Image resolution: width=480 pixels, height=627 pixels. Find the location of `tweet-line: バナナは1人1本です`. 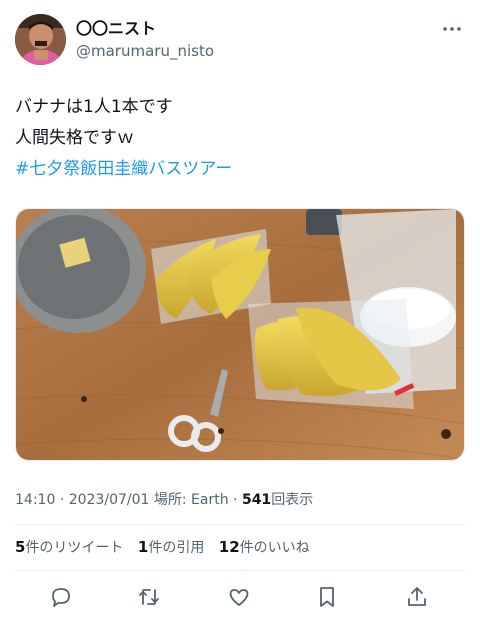

tweet-line: バナナは1人1本です is located at coordinates (94, 107).